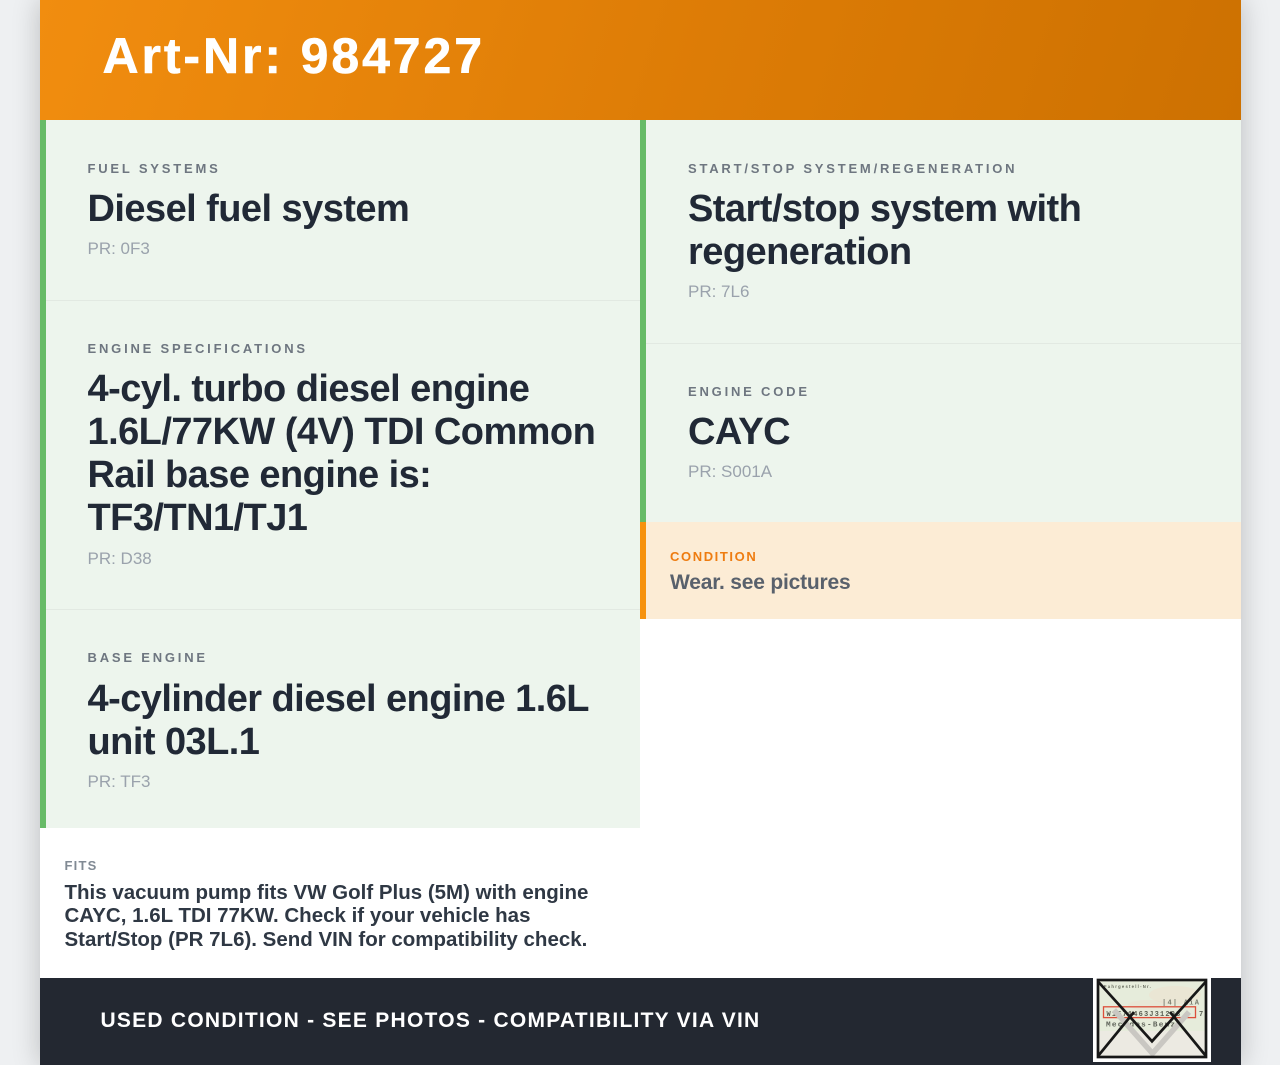 This screenshot has width=1280, height=1065. Describe the element at coordinates (1128, 986) in the screenshot. I see `svg-text: Fahrgestell-Nr.` at that location.